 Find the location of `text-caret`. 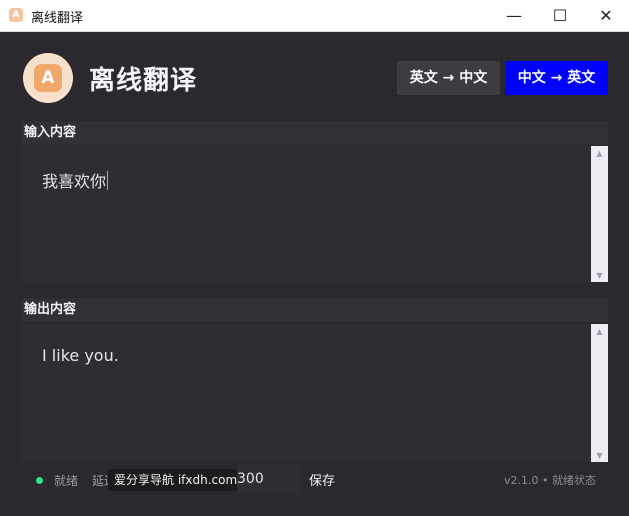

text-caret is located at coordinates (108, 180).